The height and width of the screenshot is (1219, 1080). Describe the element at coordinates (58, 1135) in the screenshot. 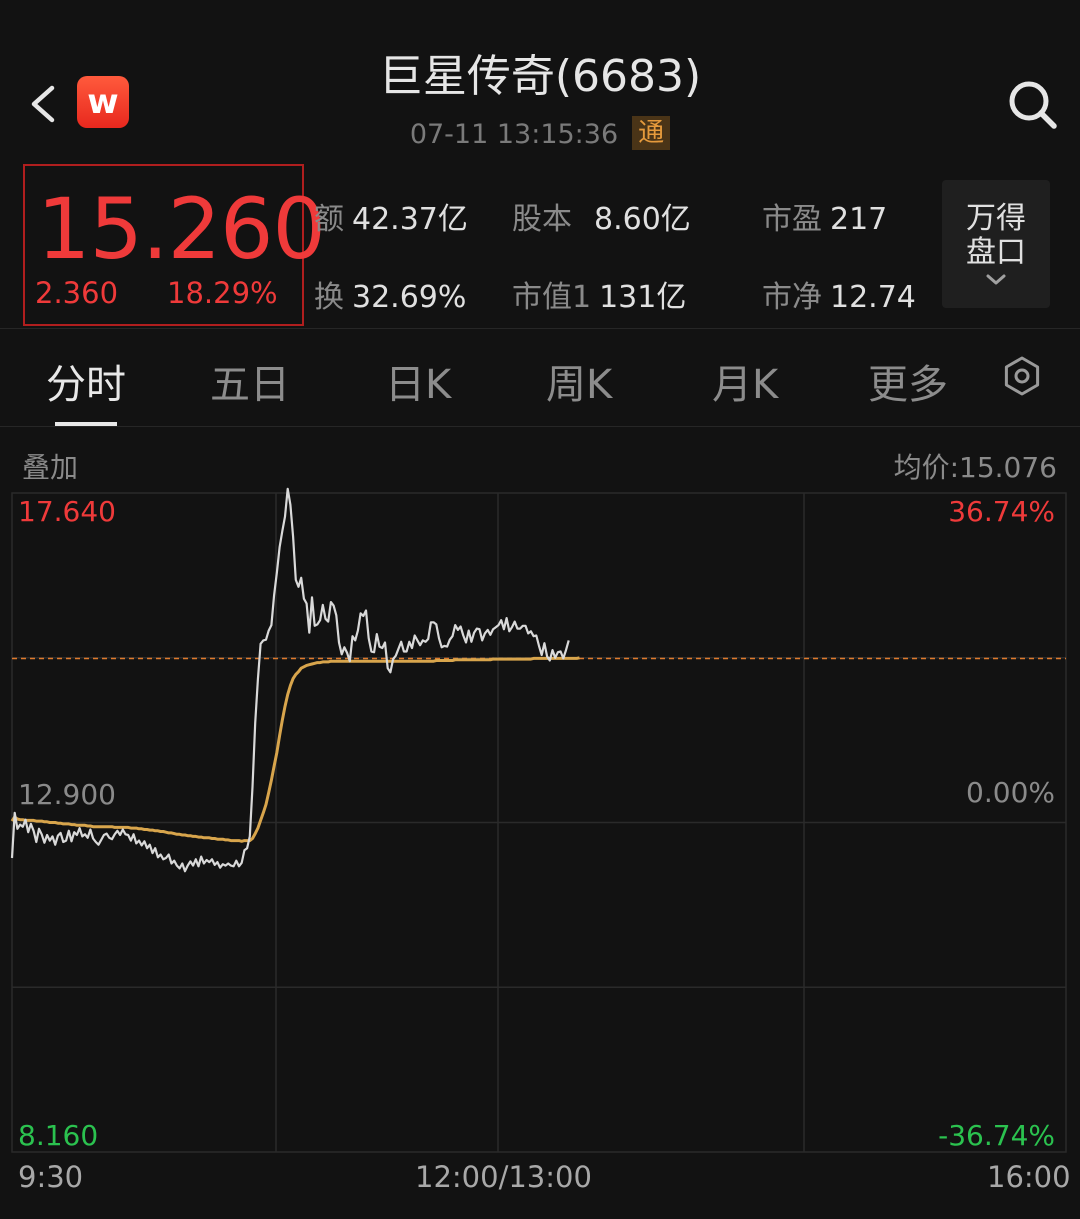

I see `y-label-low: 8.160` at that location.